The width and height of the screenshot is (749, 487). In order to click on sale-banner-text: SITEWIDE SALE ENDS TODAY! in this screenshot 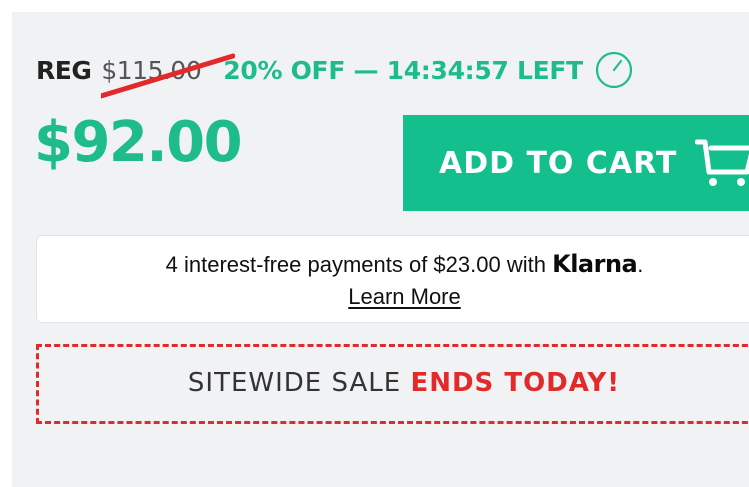, I will do `click(394, 383)`.